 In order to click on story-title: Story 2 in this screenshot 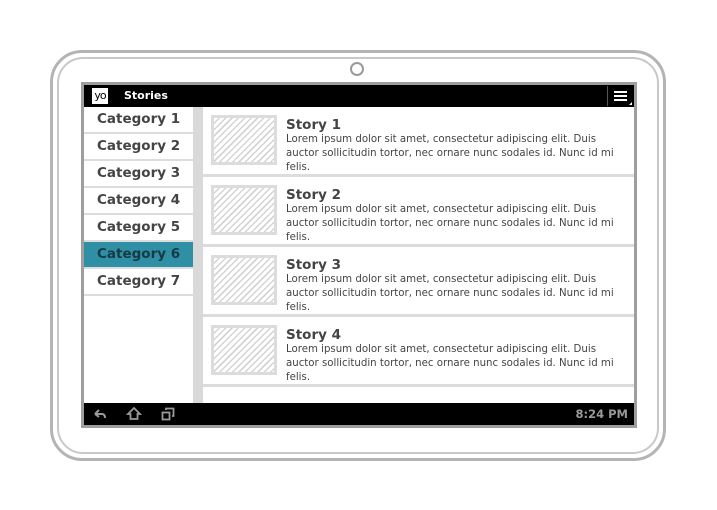, I will do `click(314, 195)`.